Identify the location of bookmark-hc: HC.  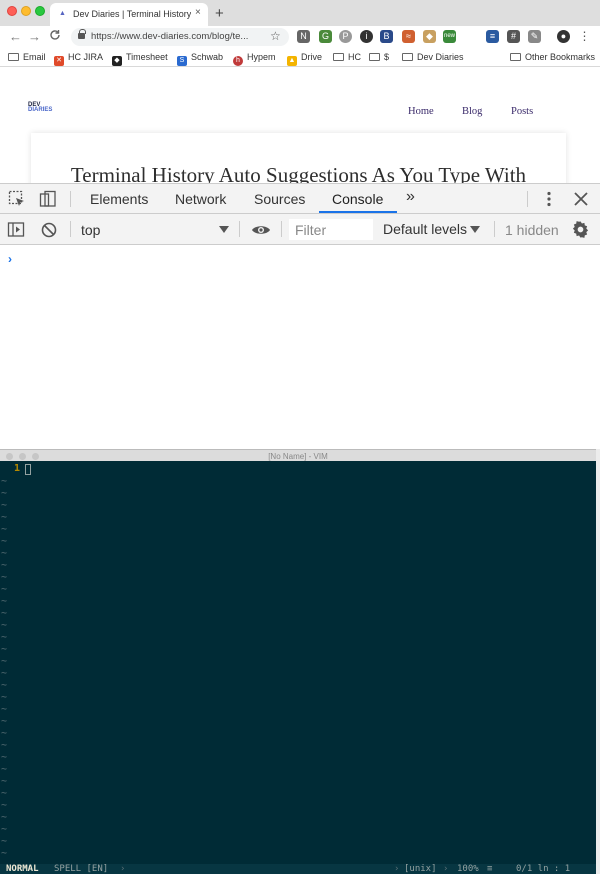
(347, 57).